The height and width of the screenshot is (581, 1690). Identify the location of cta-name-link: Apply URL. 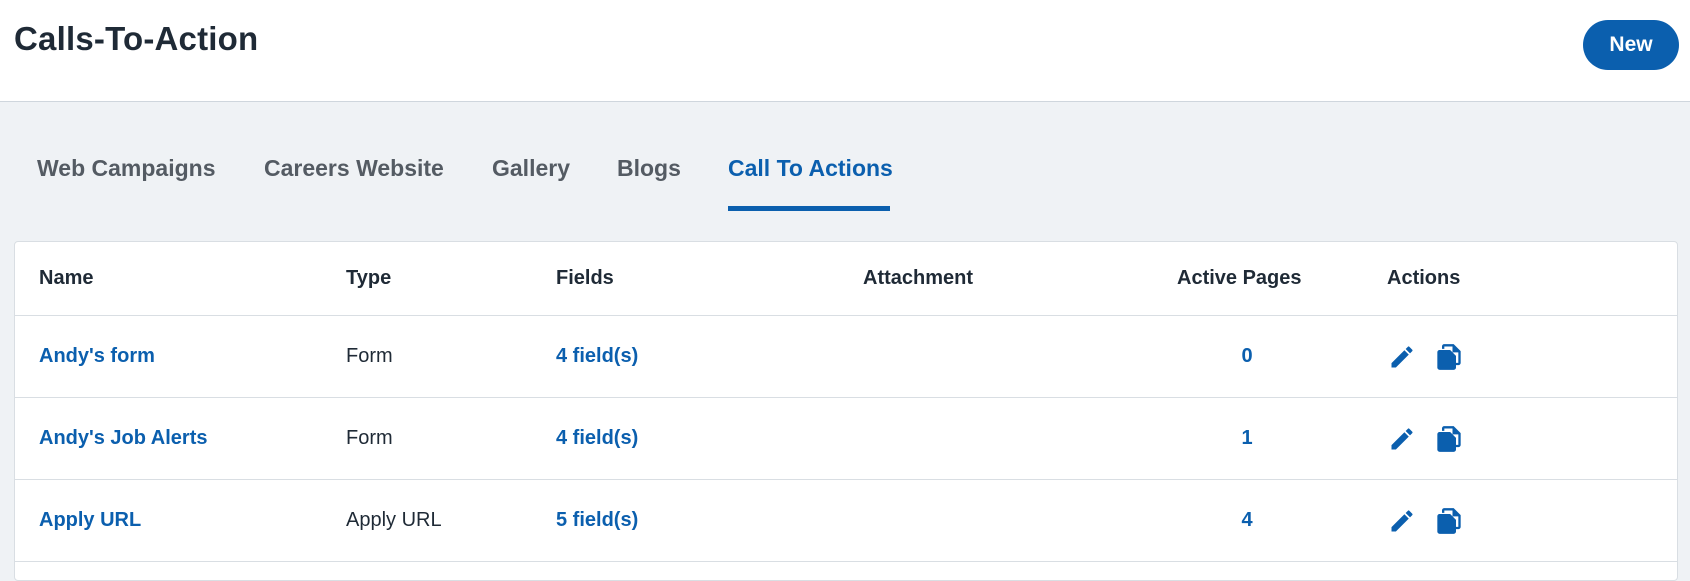
(90, 520).